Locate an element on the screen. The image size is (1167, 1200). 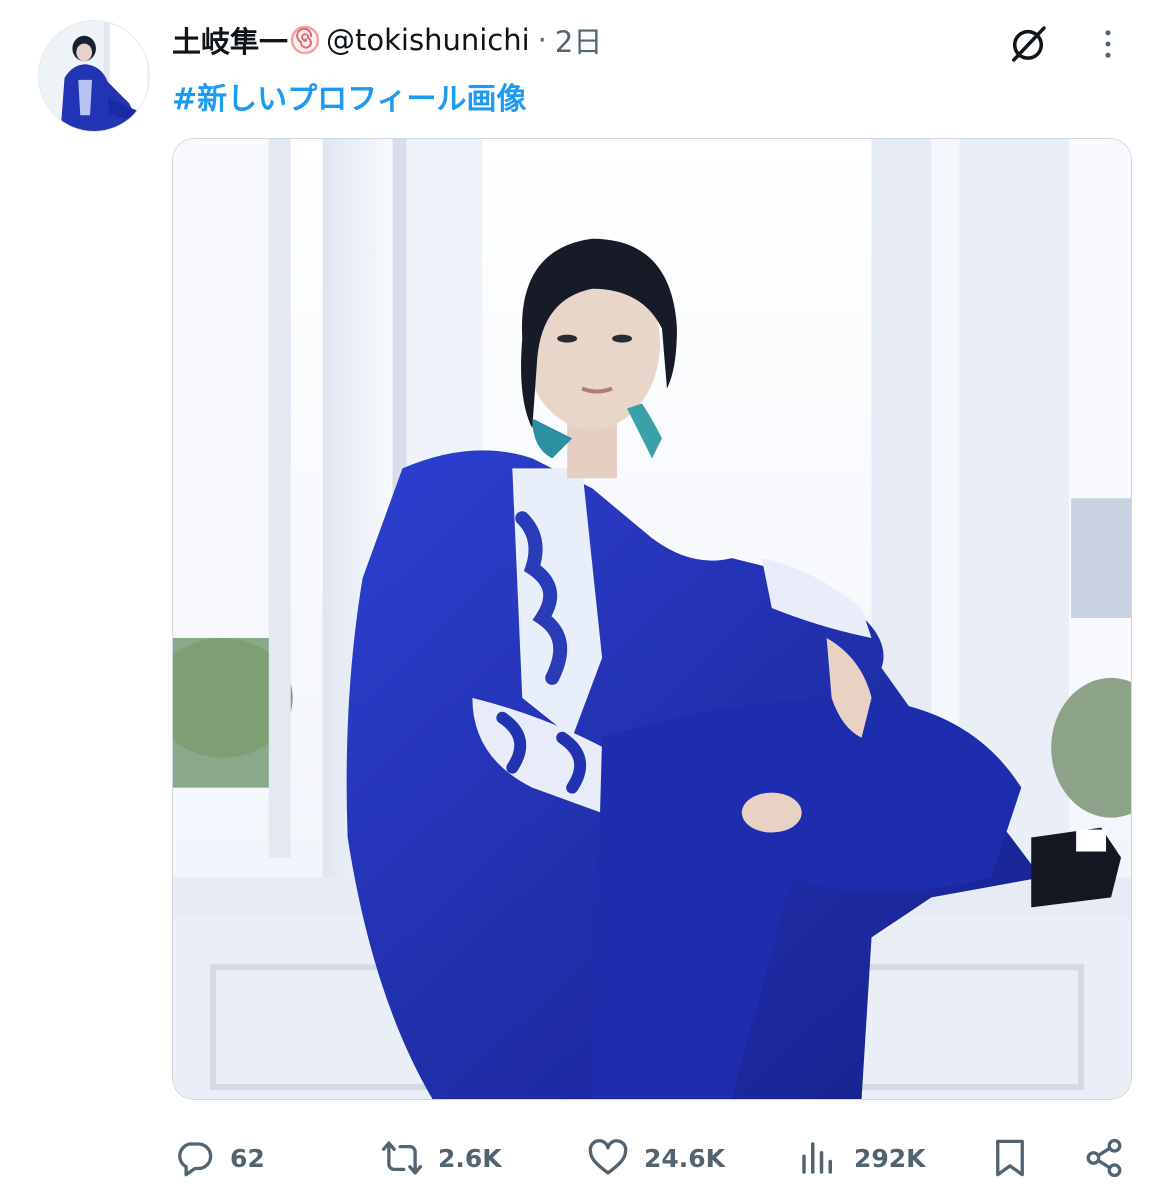
grok-button is located at coordinates (1028, 44).